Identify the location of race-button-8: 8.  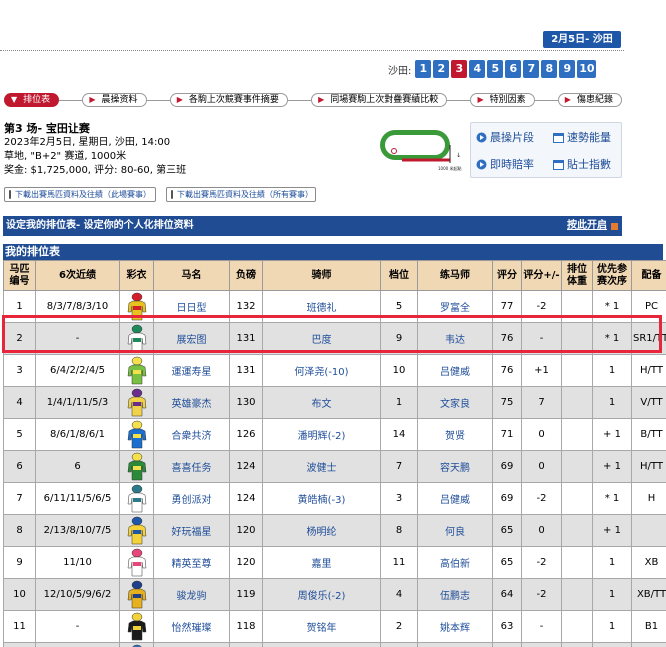
(549, 69).